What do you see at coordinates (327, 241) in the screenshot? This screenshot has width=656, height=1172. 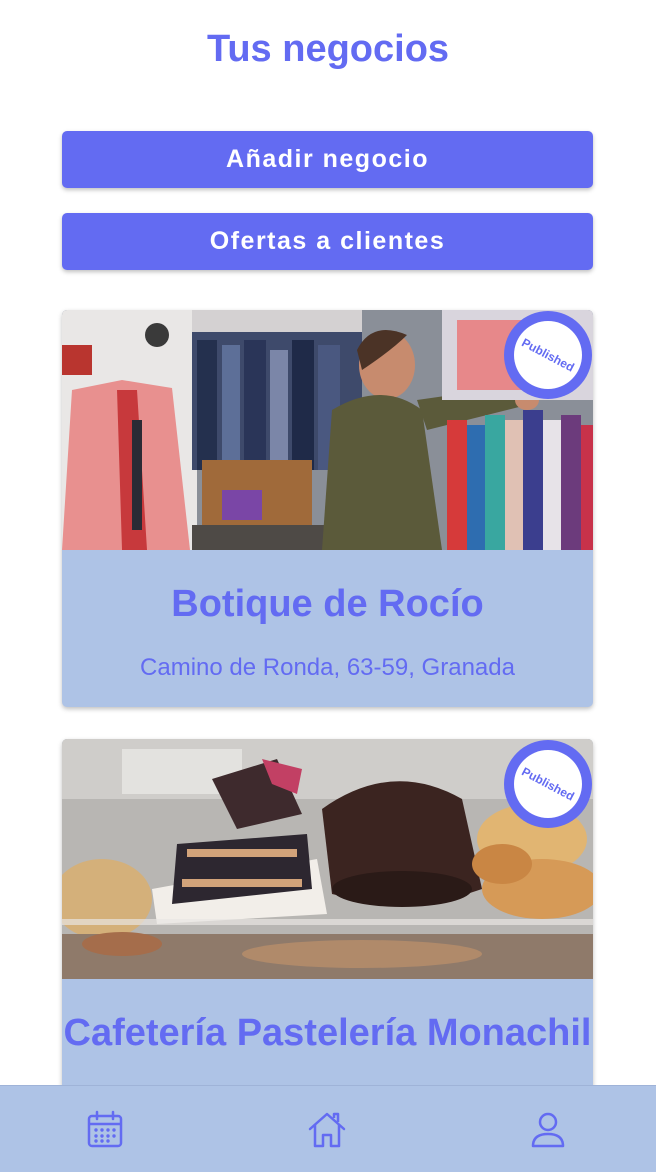 I see `customer-offers-button: Ofertas a clientes` at bounding box center [327, 241].